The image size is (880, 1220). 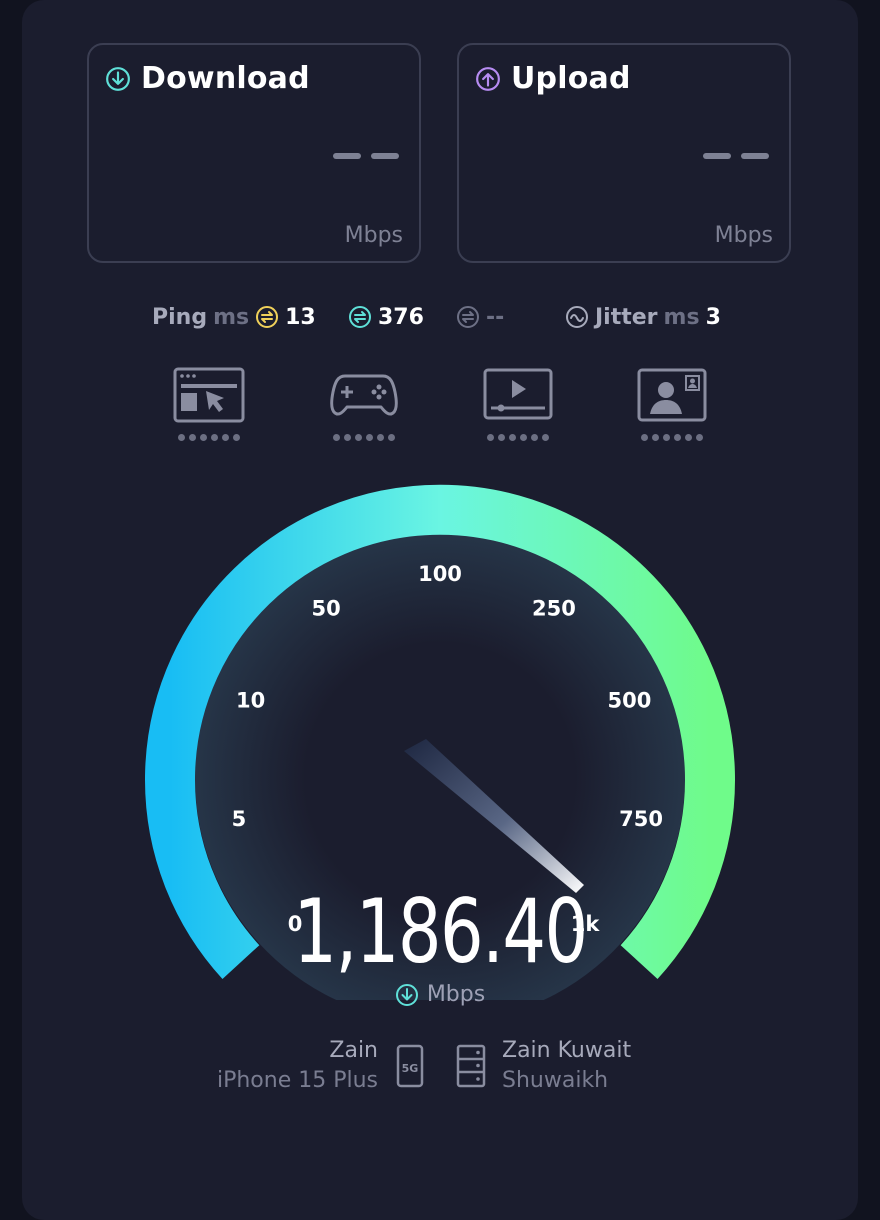 What do you see at coordinates (480, 317) in the screenshot?
I see `upload-ping-stat: --` at bounding box center [480, 317].